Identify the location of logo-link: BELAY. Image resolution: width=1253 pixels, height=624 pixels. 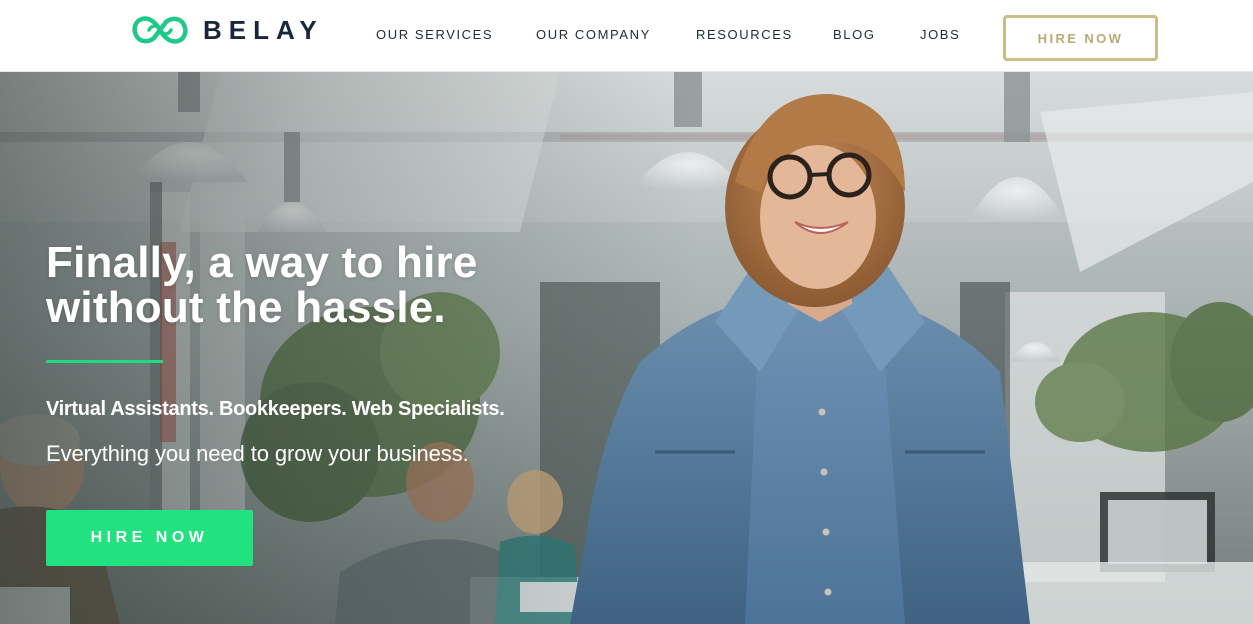
(227, 30).